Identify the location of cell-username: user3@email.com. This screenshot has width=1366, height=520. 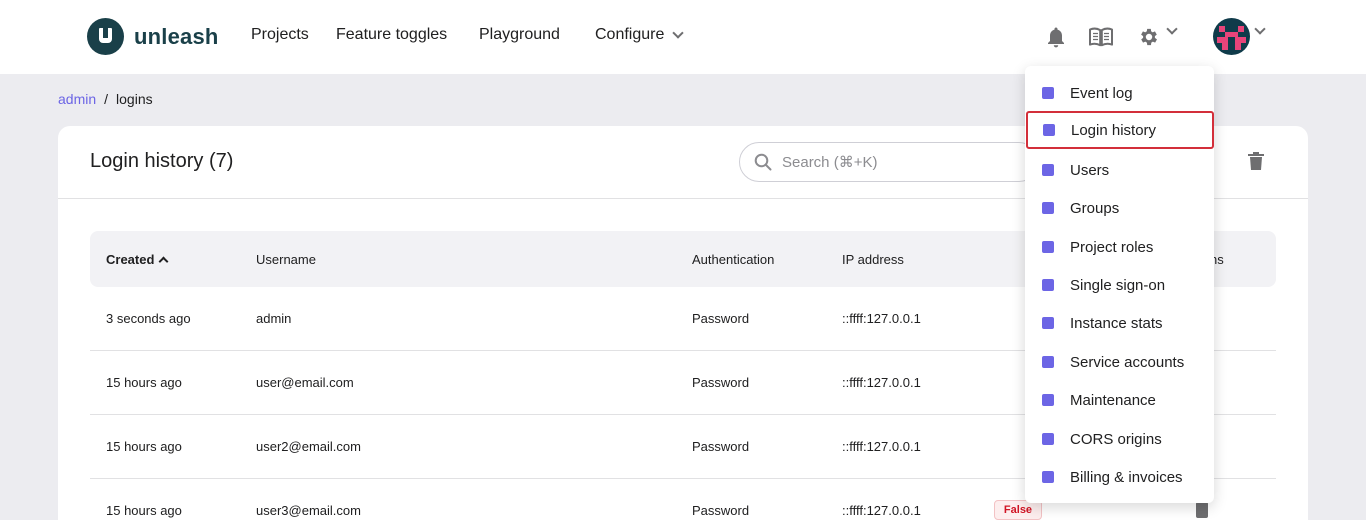
(308, 510).